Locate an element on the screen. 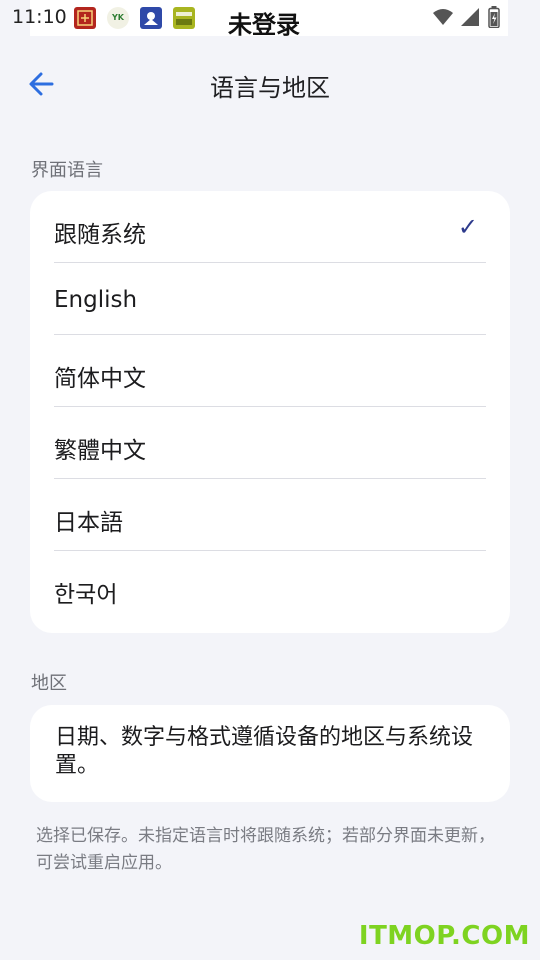  page-title: 语言与地区 is located at coordinates (270, 88).